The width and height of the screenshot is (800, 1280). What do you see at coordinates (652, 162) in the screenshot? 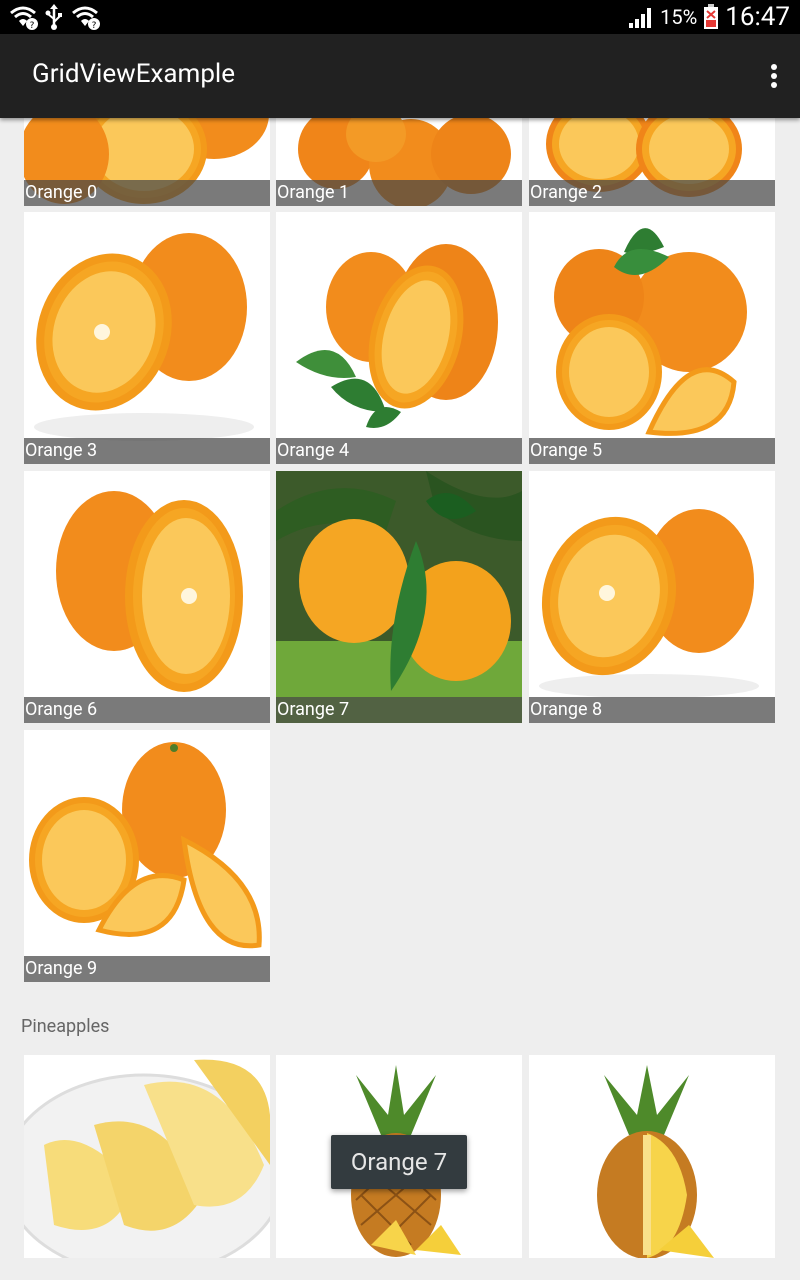
I see `orange-tile: Orange 2` at bounding box center [652, 162].